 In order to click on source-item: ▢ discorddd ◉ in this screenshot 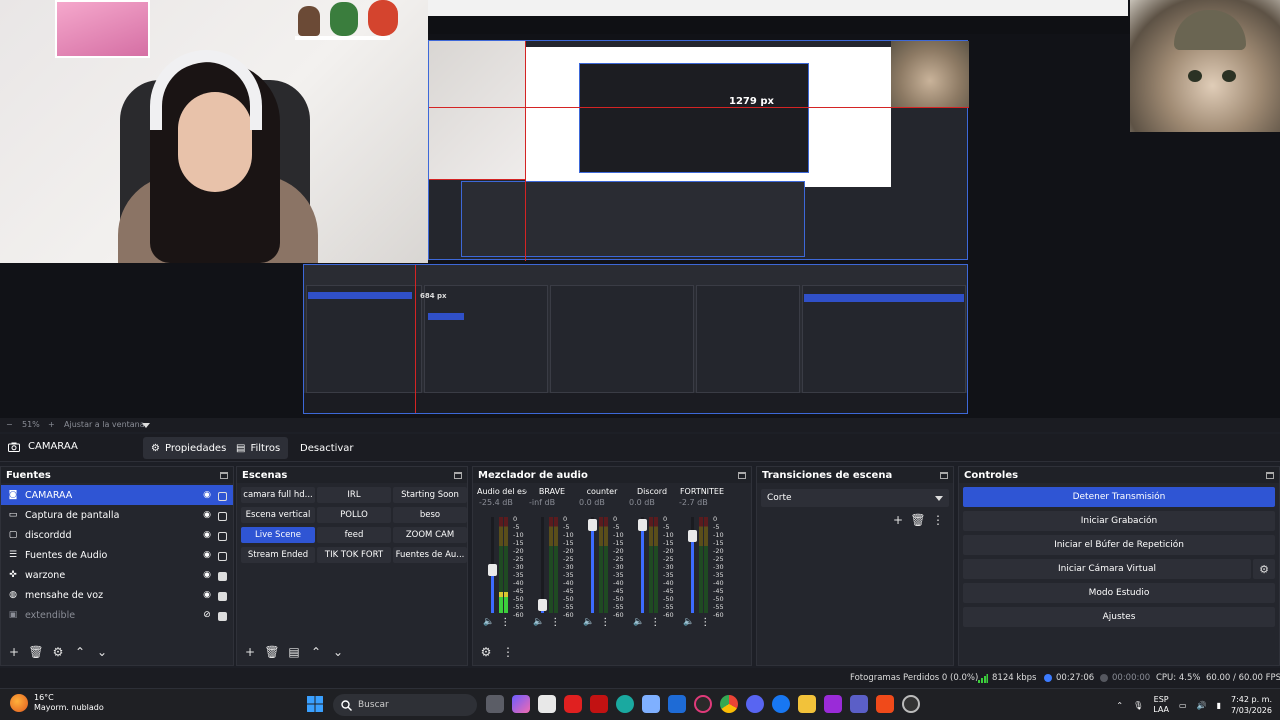, I will do `click(117, 535)`.